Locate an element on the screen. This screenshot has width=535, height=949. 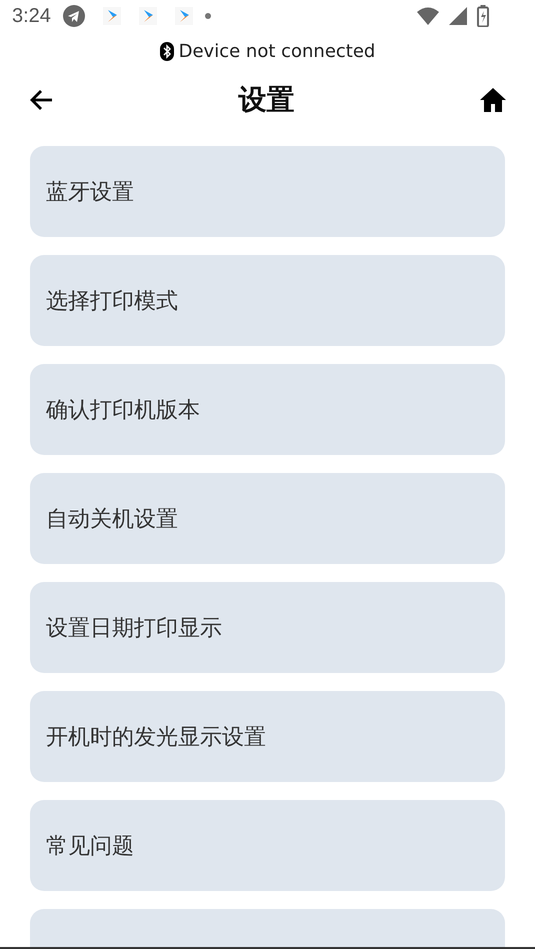
settings-item: 蓝牙设置 is located at coordinates (267, 191).